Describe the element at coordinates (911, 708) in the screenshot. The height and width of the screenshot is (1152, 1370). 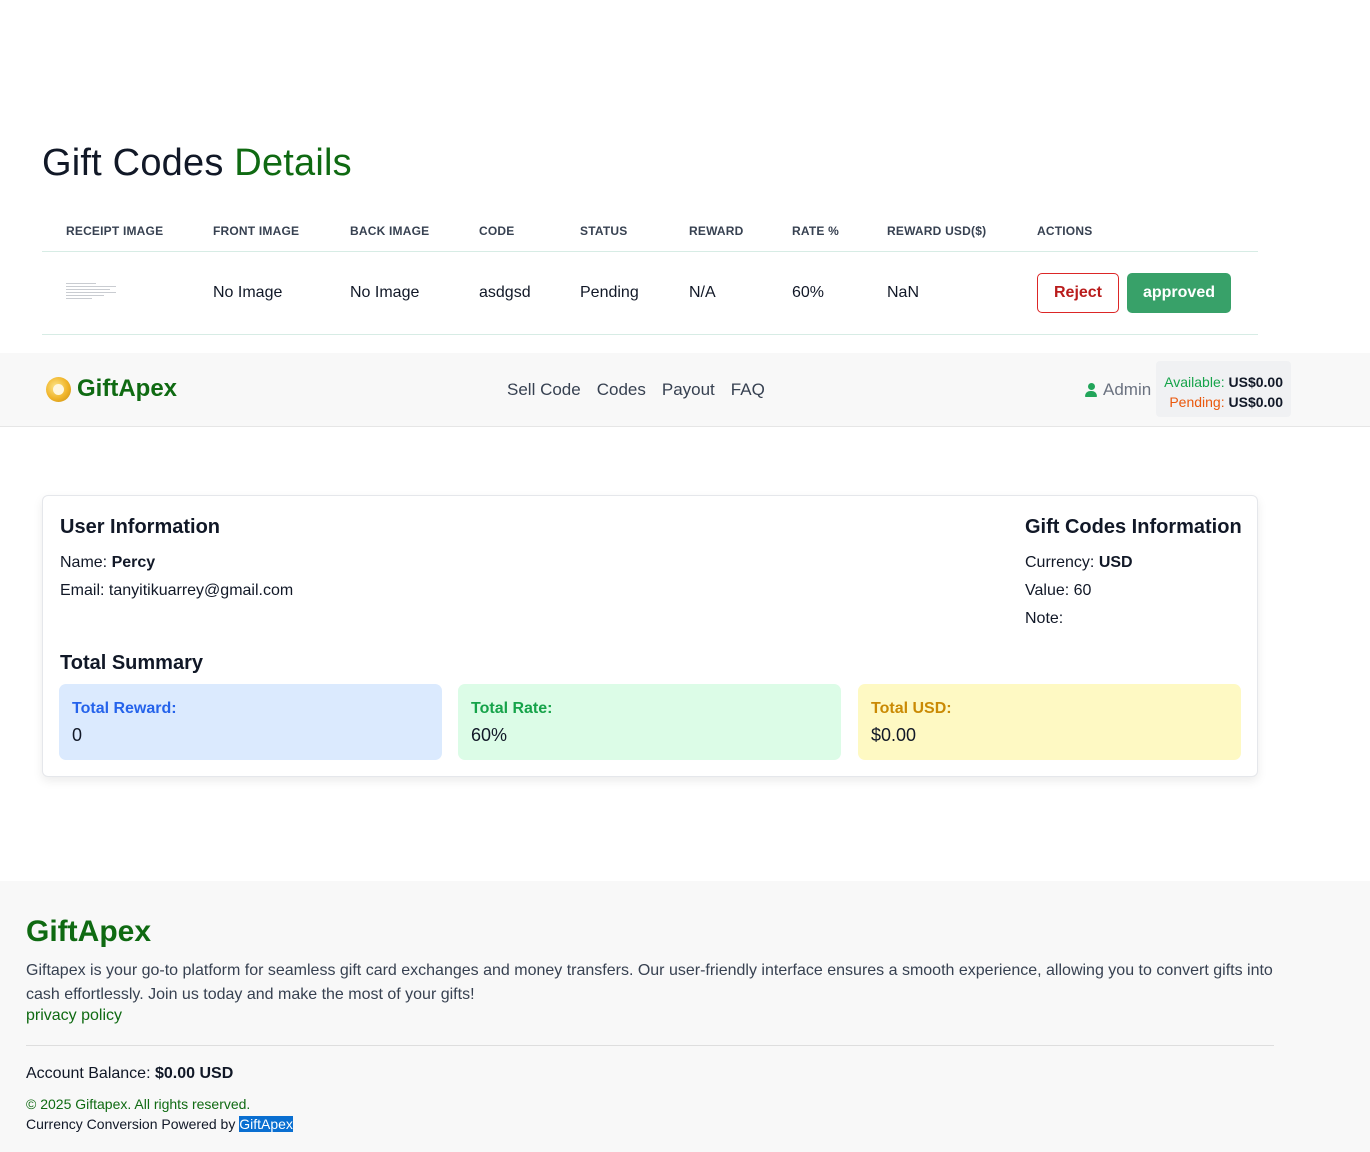
I see `total-usd-label: Total USD:` at that location.